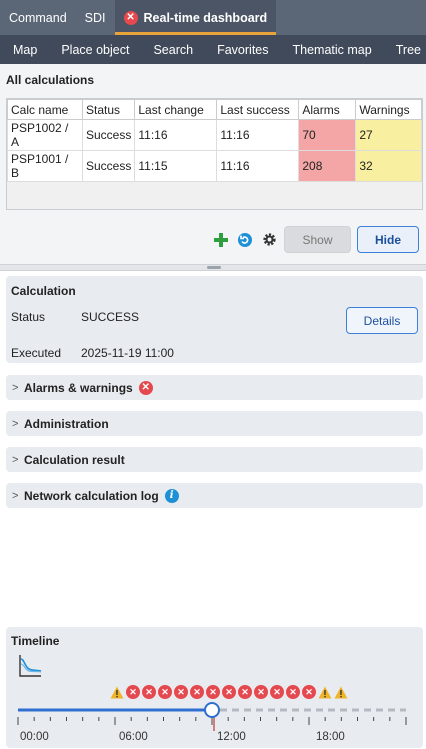  What do you see at coordinates (176, 166) in the screenshot?
I see `cell-last-change: 11:15` at bounding box center [176, 166].